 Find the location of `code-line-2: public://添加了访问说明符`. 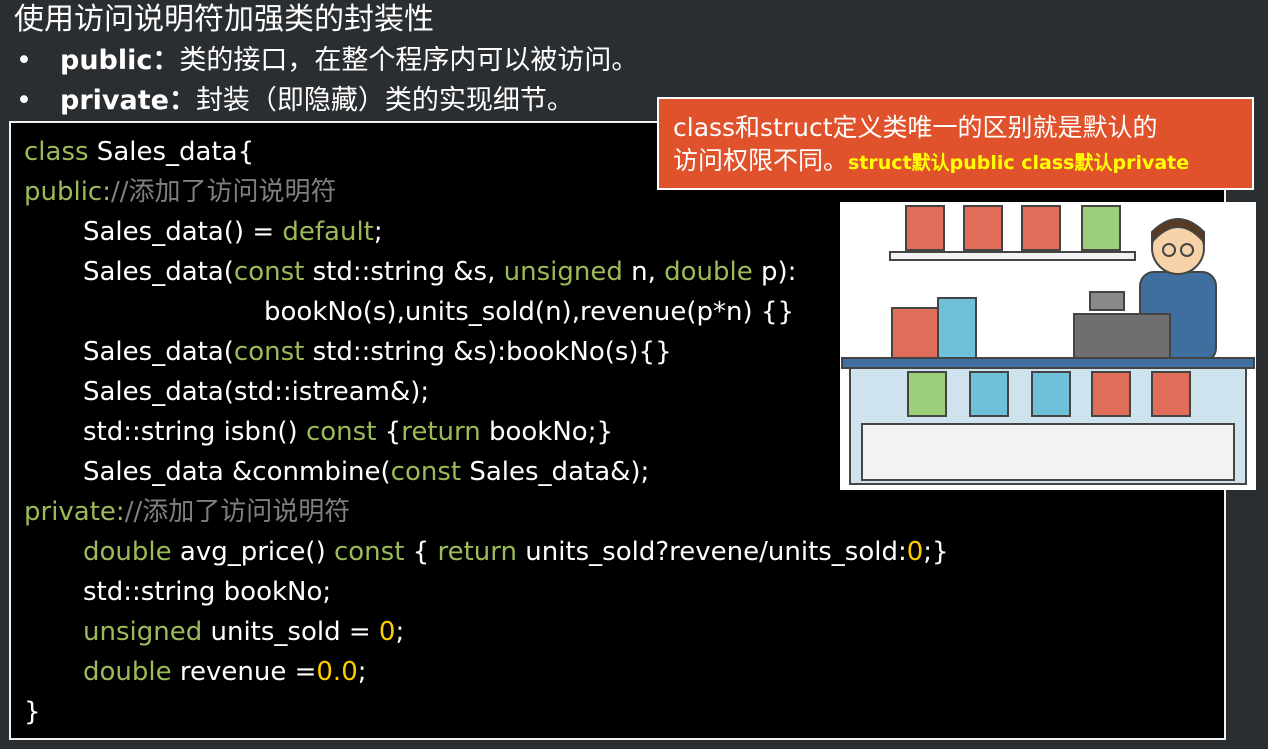

code-line-2: public://添加了访问说明符 is located at coordinates (180, 192).